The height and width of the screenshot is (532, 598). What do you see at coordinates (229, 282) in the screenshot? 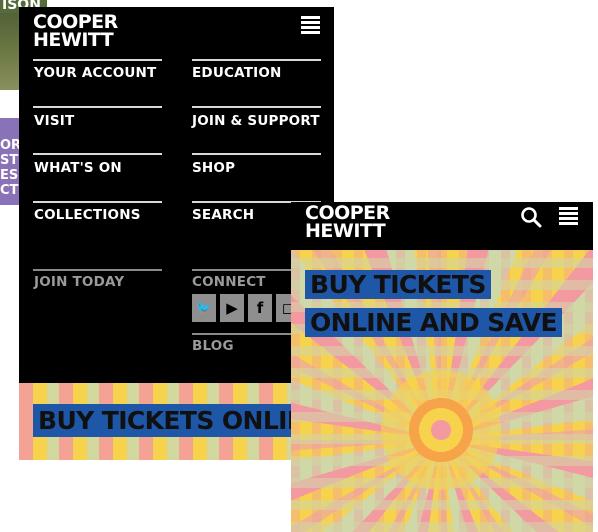
I see `connect-label: CONNECT` at bounding box center [229, 282].